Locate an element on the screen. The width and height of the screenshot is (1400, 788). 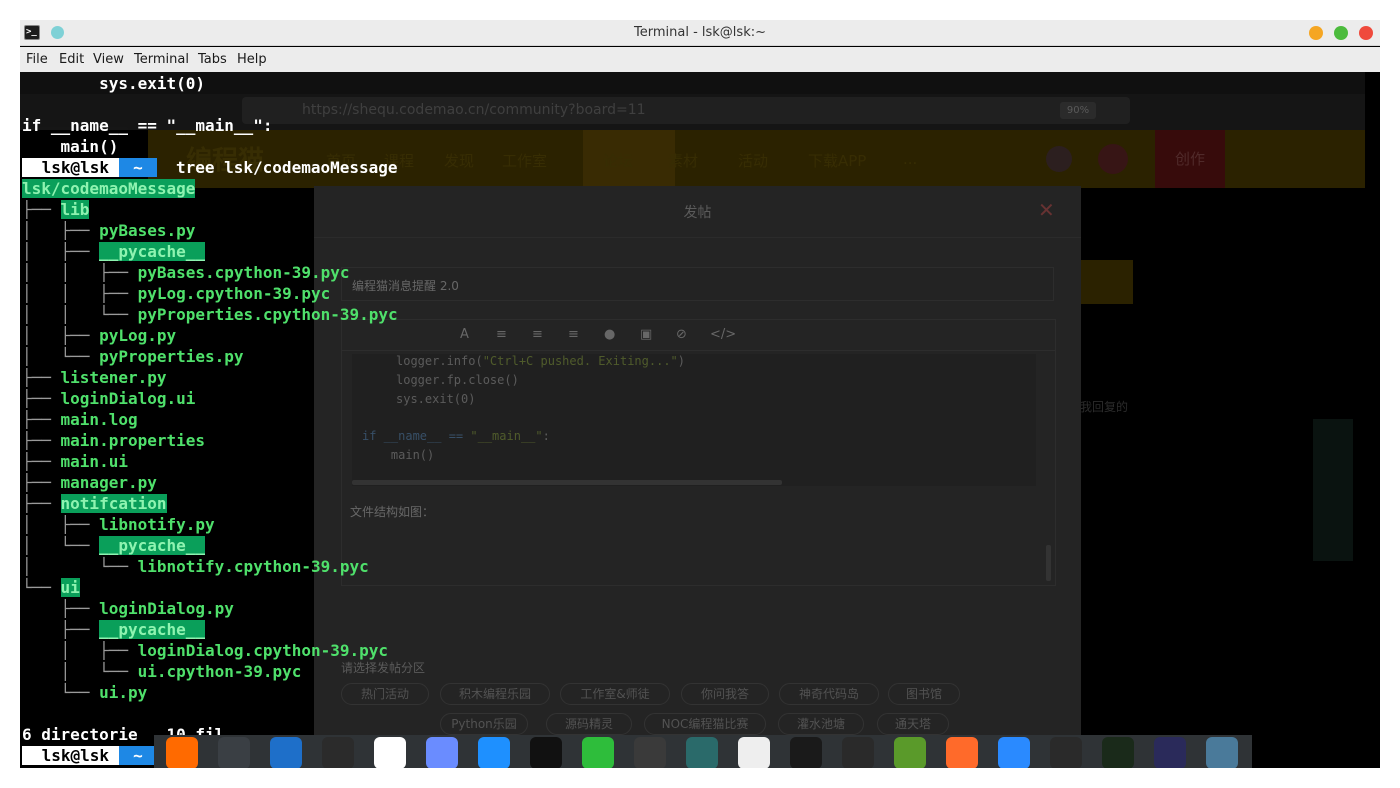
tree-line: ├── manager.py is located at coordinates (89, 482).